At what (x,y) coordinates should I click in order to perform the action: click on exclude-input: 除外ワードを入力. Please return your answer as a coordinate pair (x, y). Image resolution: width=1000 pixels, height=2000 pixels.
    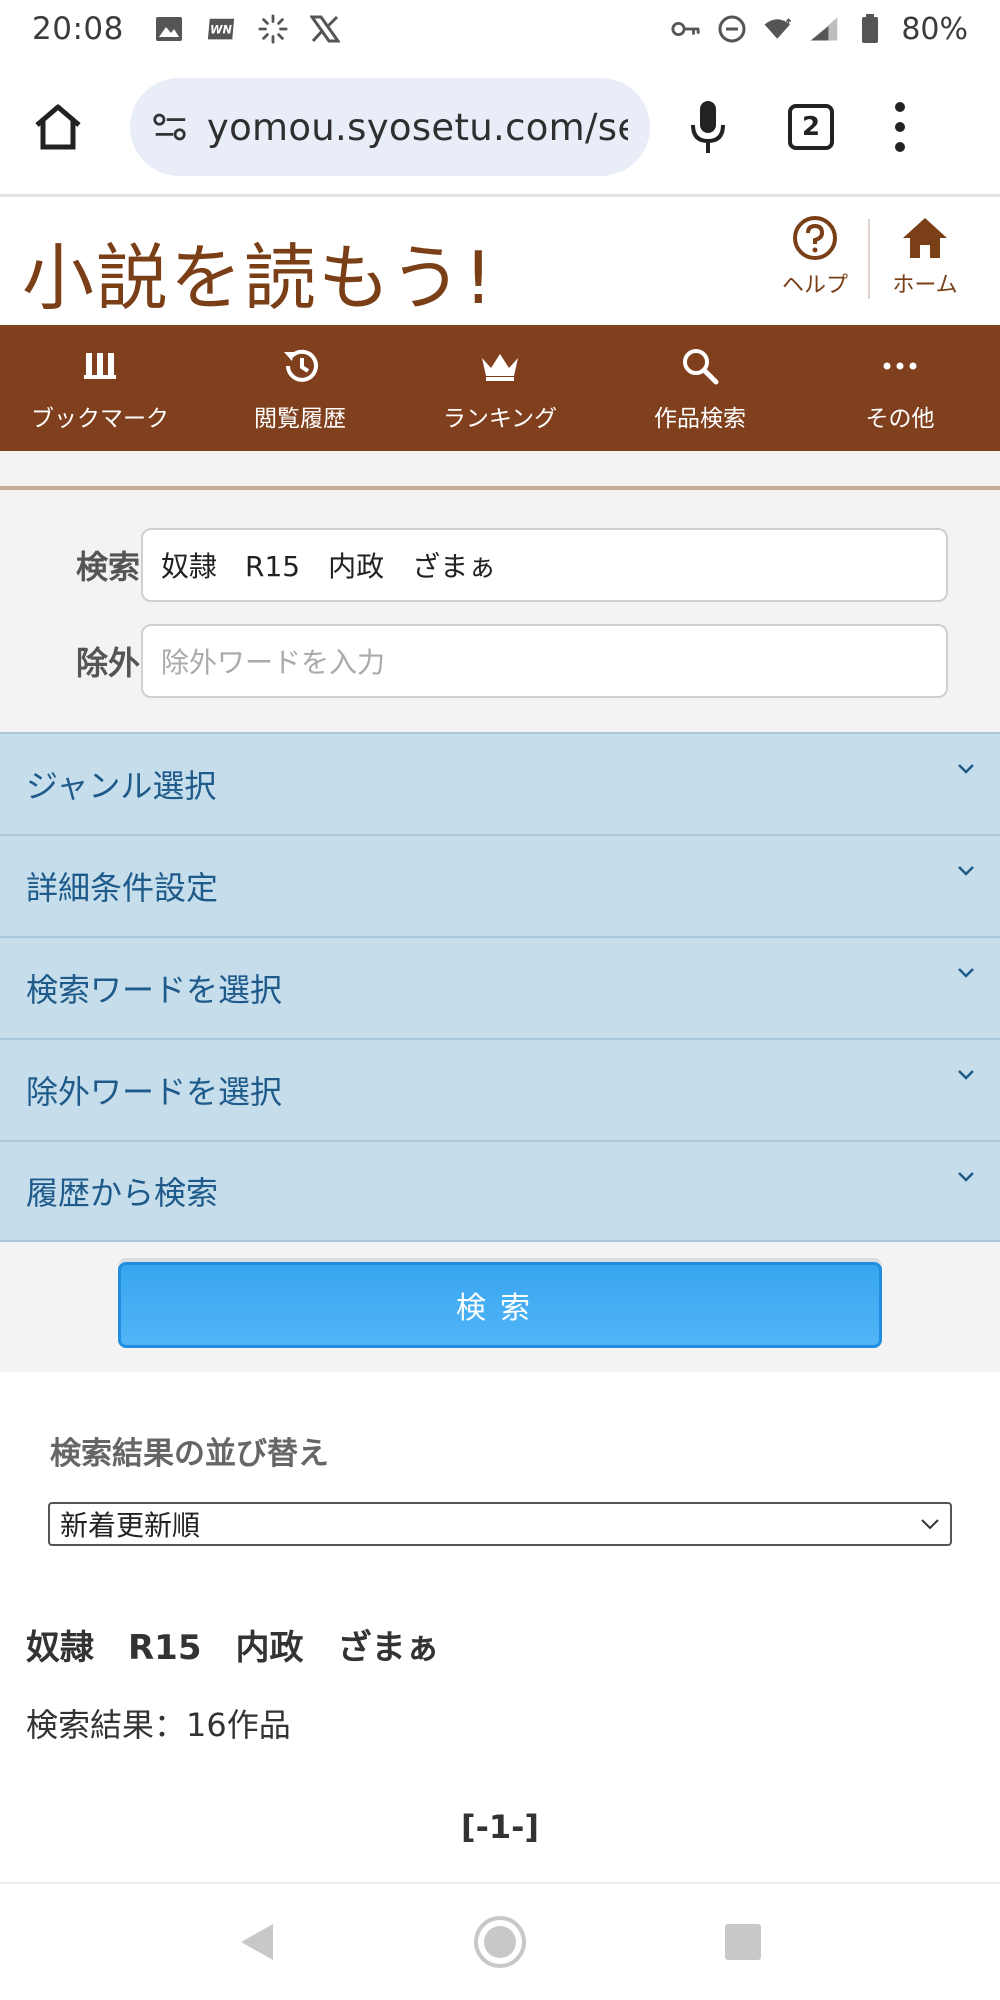
    Looking at the image, I should click on (544, 661).